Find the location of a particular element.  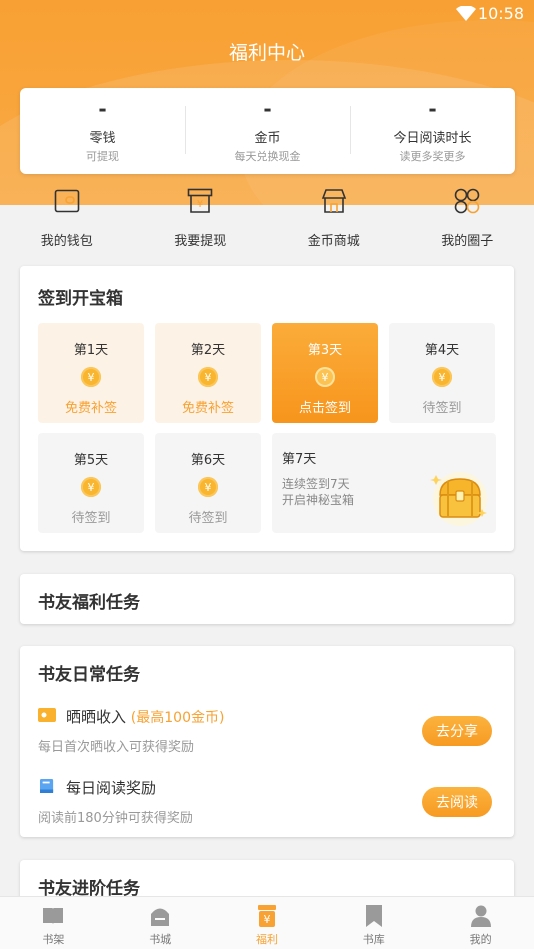

tab-label: 书城 is located at coordinates (160, 939).